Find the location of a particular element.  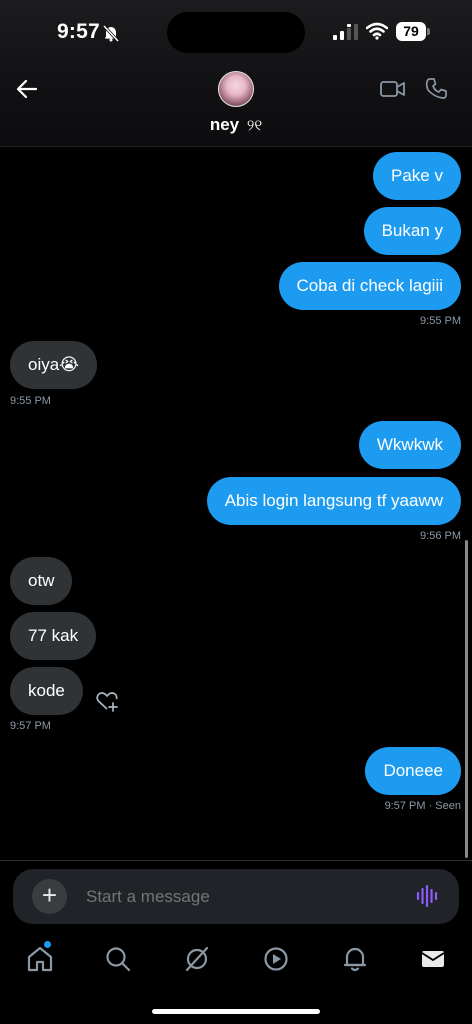

message-input is located at coordinates (236, 896).